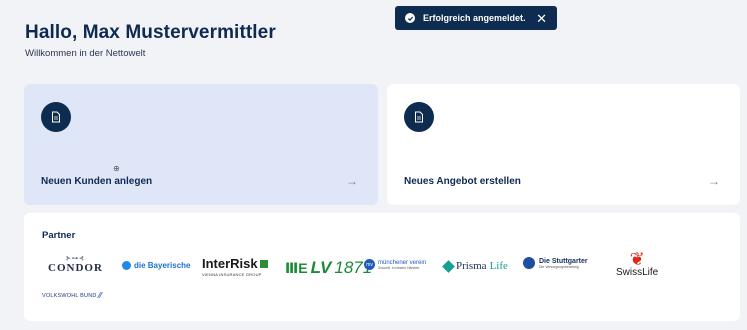  I want to click on toast-message: Erfolgreich angemeldet., so click(474, 18).